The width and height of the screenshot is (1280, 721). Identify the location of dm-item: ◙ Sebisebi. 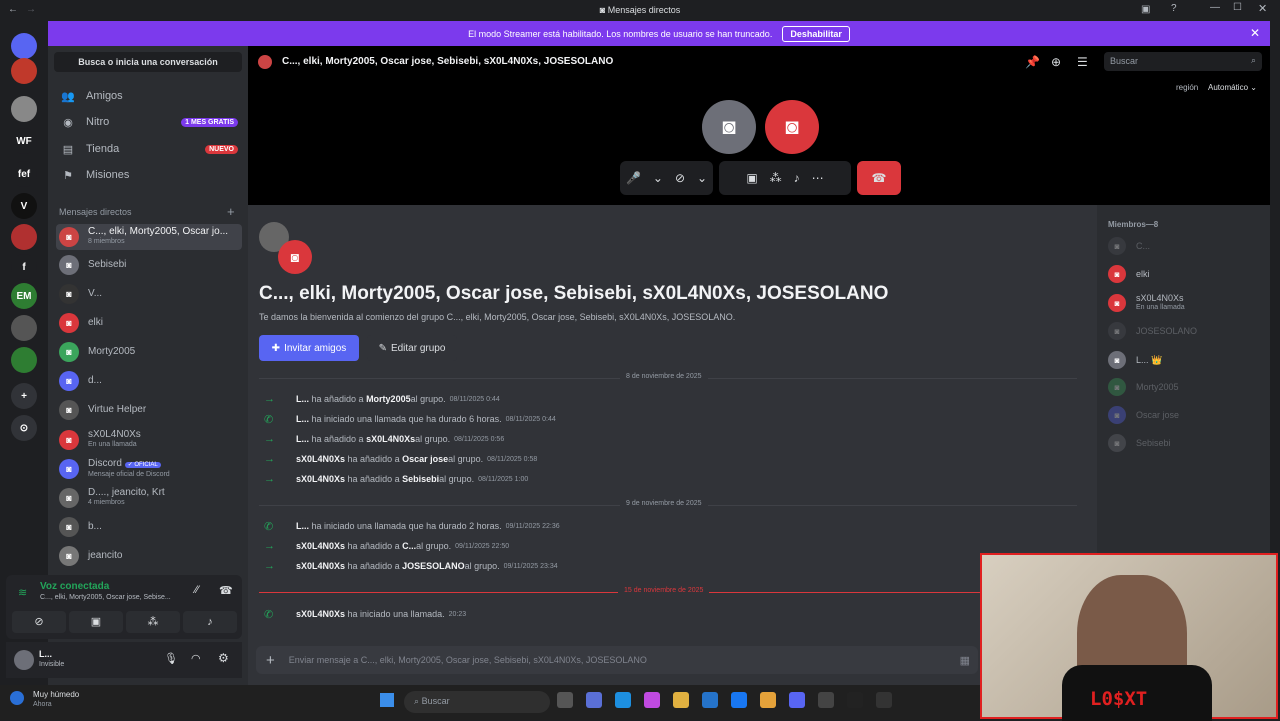
(149, 265).